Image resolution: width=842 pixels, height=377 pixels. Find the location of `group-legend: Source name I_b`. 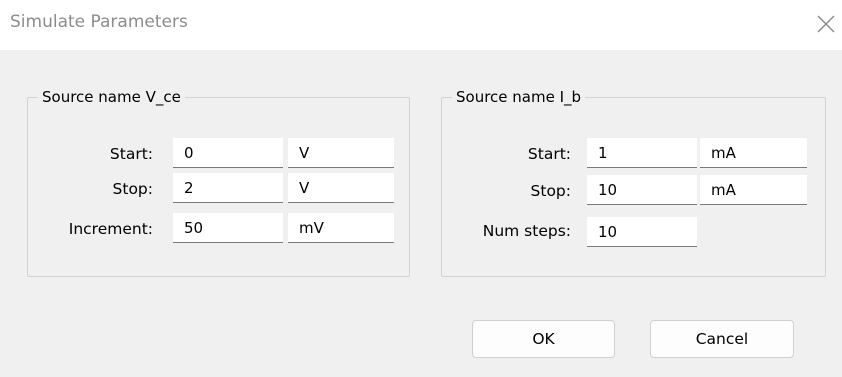

group-legend: Source name I_b is located at coordinates (519, 97).